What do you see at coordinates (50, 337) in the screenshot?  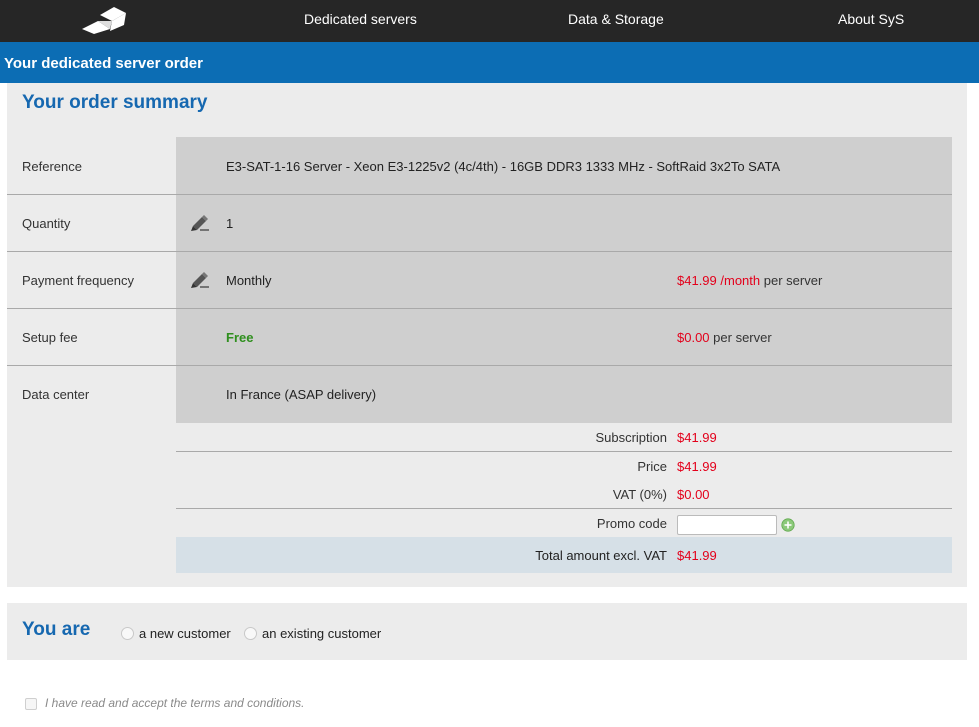 I see `setup-fee-label: Setup fee` at bounding box center [50, 337].